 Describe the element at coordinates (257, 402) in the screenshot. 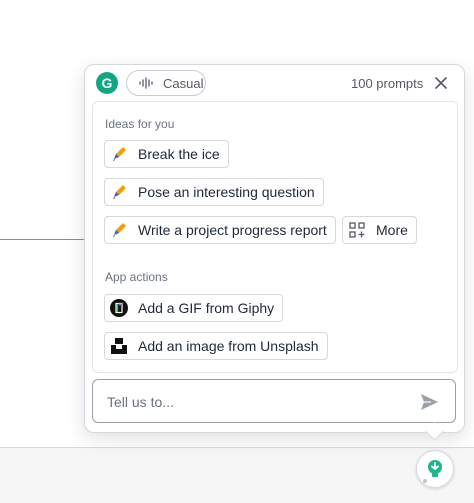

I see `prompt-input` at that location.